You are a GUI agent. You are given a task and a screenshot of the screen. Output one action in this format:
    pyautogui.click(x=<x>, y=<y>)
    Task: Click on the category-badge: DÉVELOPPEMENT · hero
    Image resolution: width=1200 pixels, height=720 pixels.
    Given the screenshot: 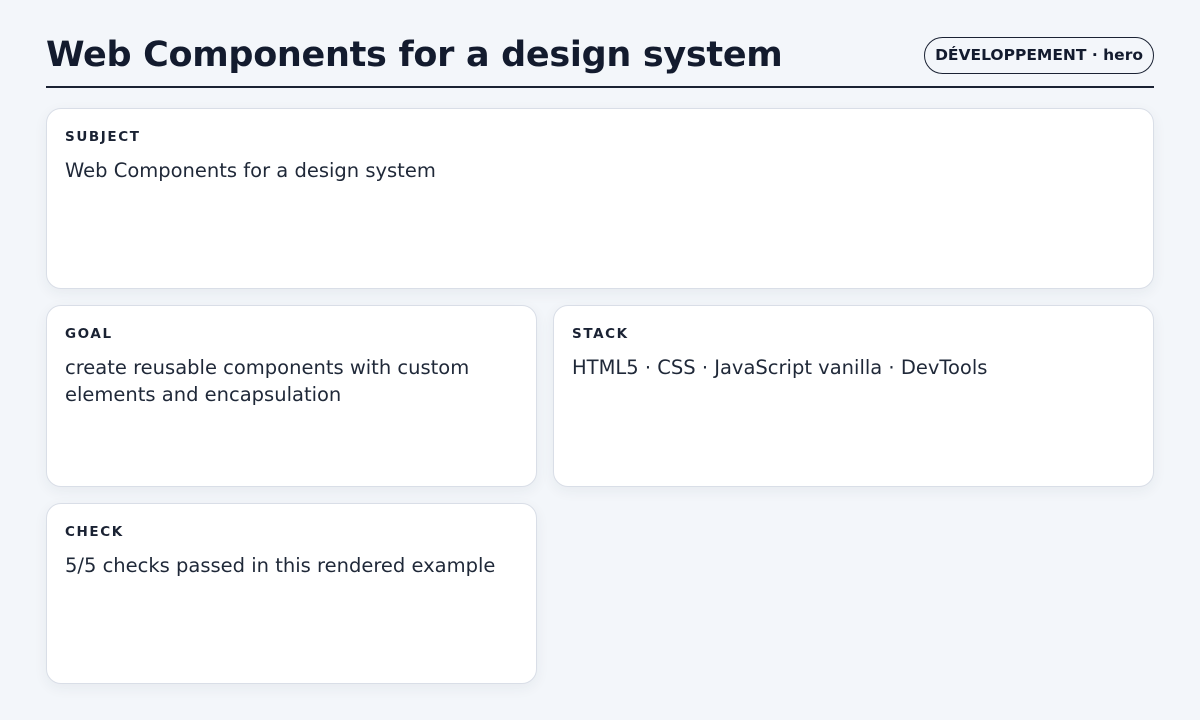 What is the action you would take?
    pyautogui.click(x=1039, y=55)
    